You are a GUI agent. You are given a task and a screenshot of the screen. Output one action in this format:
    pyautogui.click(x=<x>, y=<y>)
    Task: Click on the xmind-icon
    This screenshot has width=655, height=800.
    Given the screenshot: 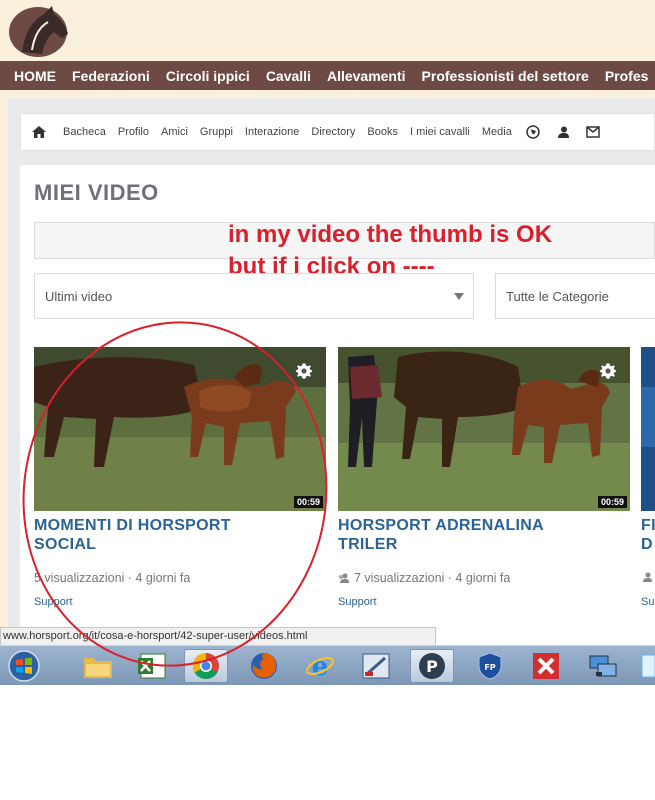 What is the action you would take?
    pyautogui.click(x=546, y=666)
    